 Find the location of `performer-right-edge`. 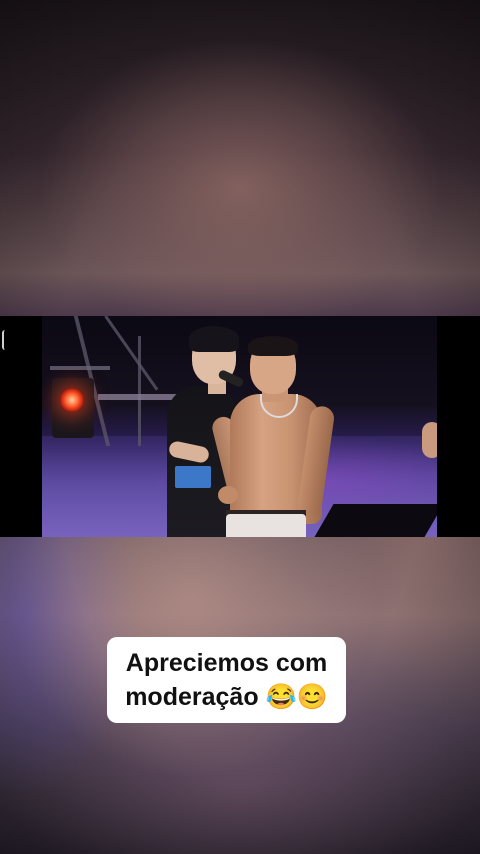

performer-right-edge is located at coordinates (429, 440).